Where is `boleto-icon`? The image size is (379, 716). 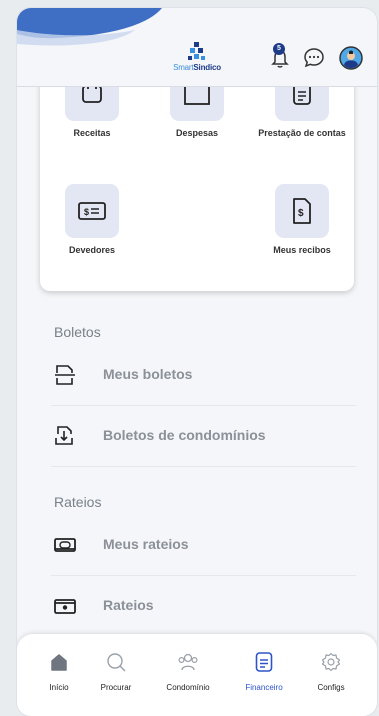
boleto-icon is located at coordinates (65, 375).